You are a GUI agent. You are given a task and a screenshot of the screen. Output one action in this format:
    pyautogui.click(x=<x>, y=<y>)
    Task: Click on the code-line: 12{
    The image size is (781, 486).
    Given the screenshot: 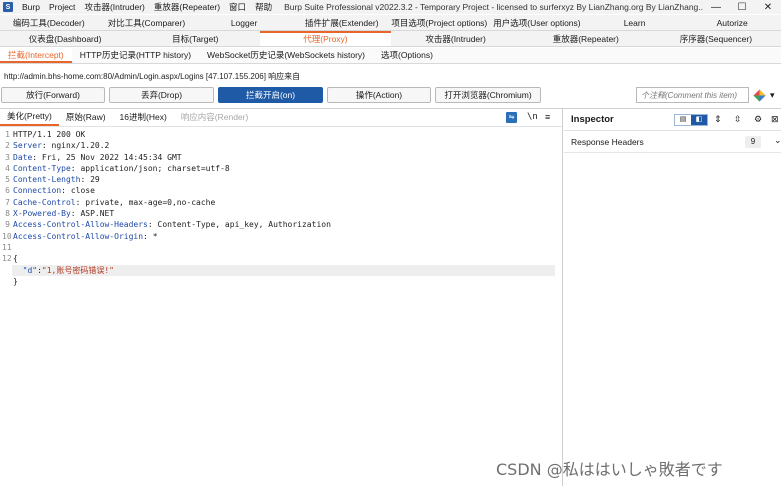 What is the action you would take?
    pyautogui.click(x=10, y=259)
    